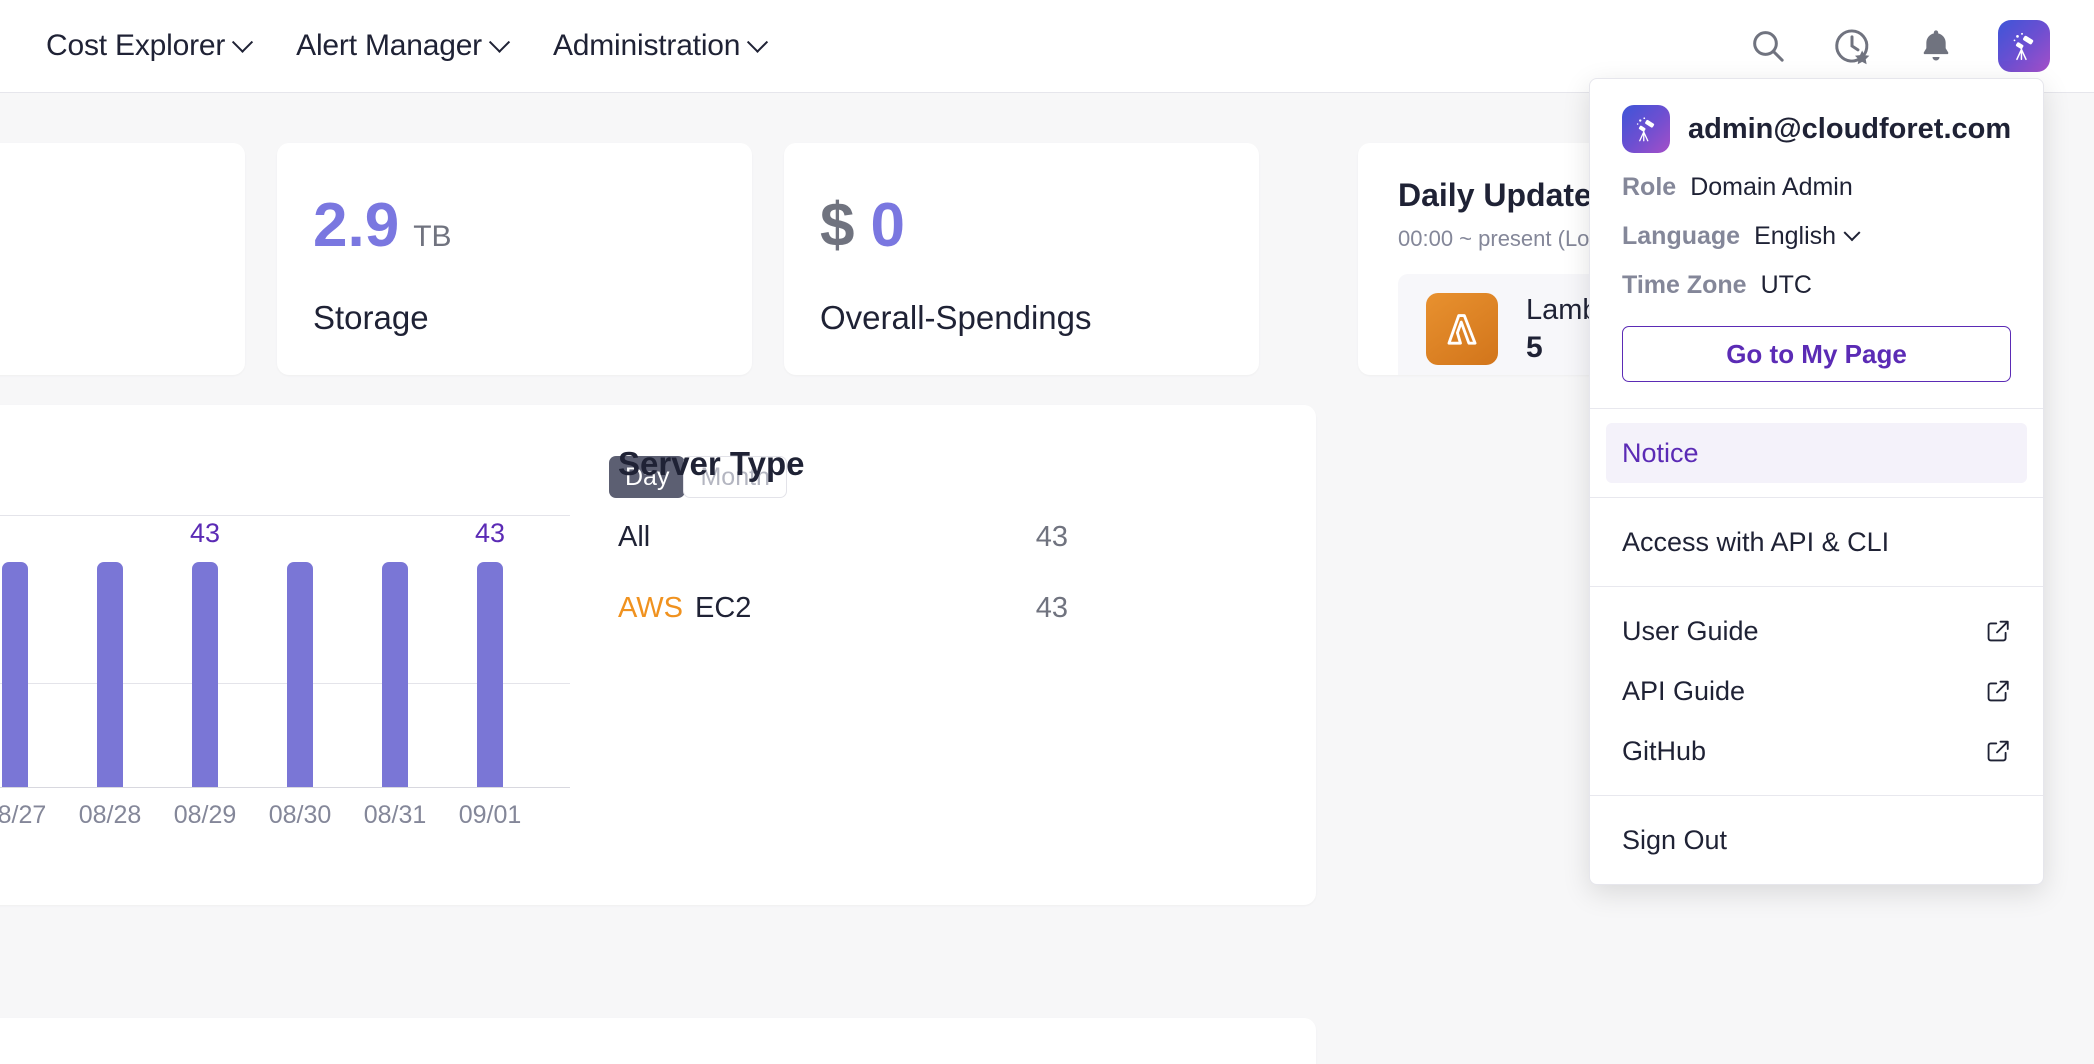 The width and height of the screenshot is (2094, 1064). I want to click on menu-group-notice: Notice, so click(1816, 453).